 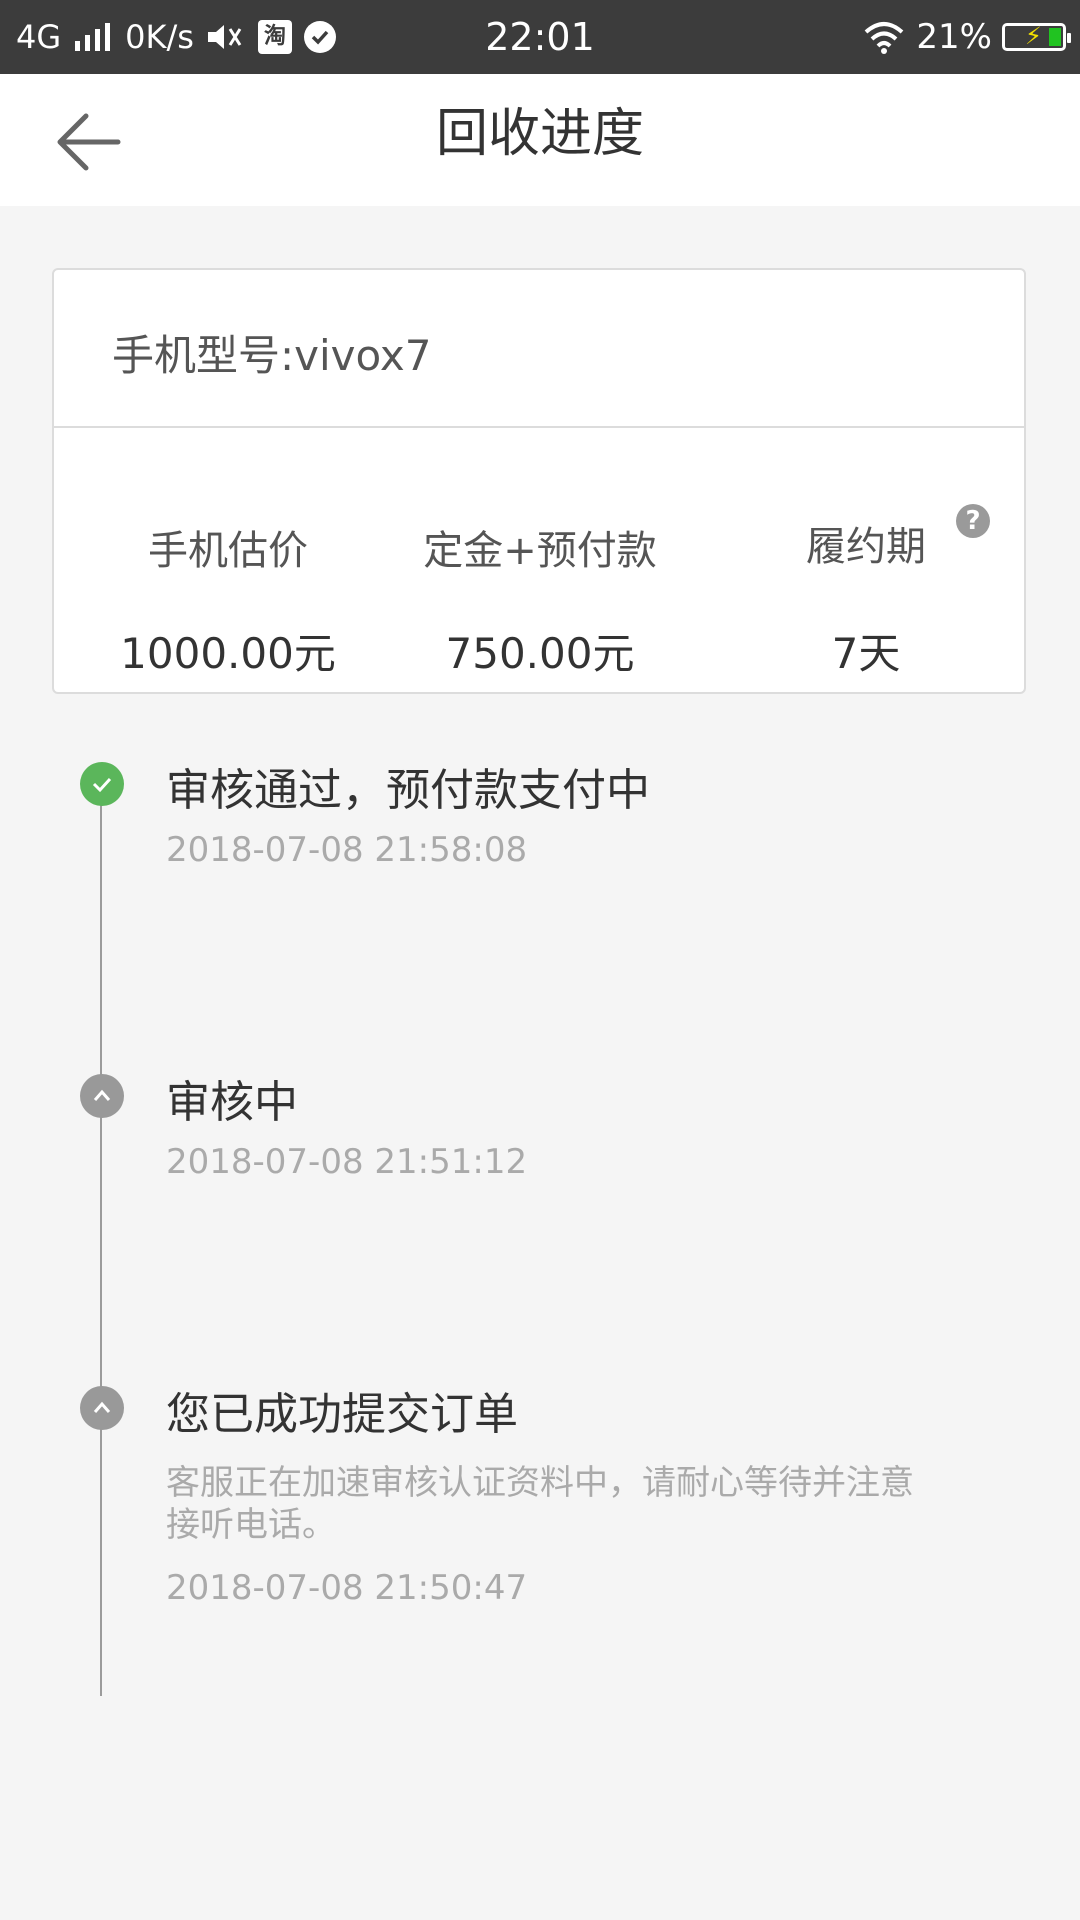 I want to click on status-done-icon, so click(x=102, y=784).